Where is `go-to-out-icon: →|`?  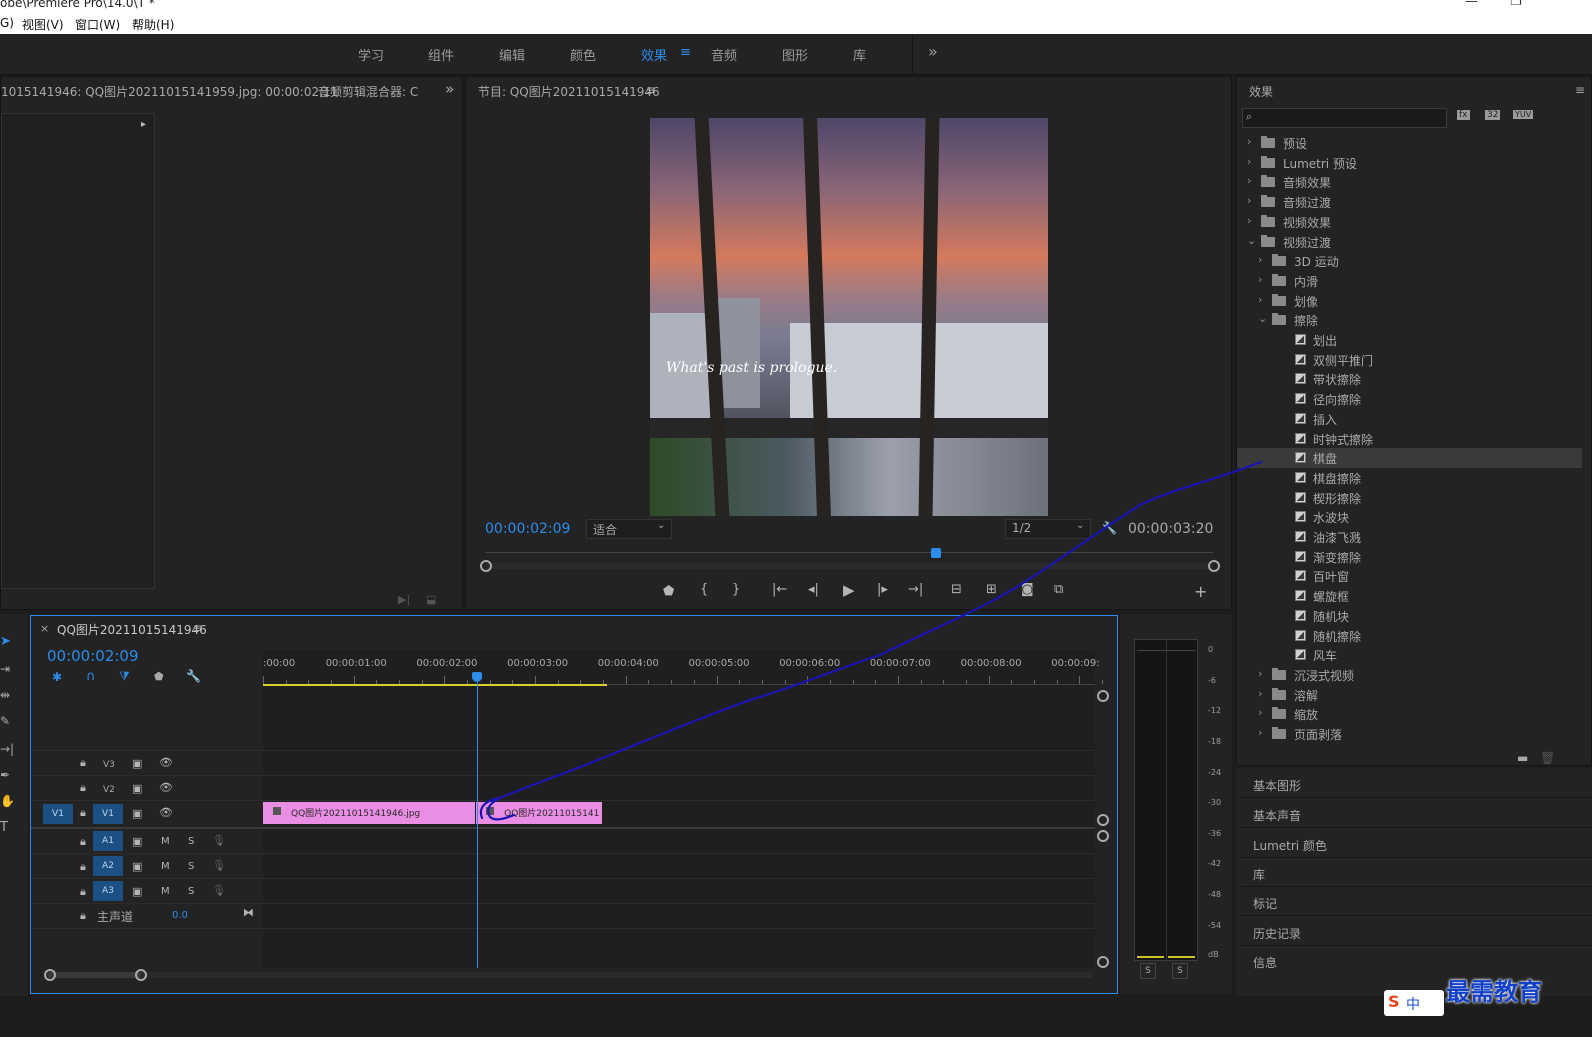 go-to-out-icon: →| is located at coordinates (915, 589).